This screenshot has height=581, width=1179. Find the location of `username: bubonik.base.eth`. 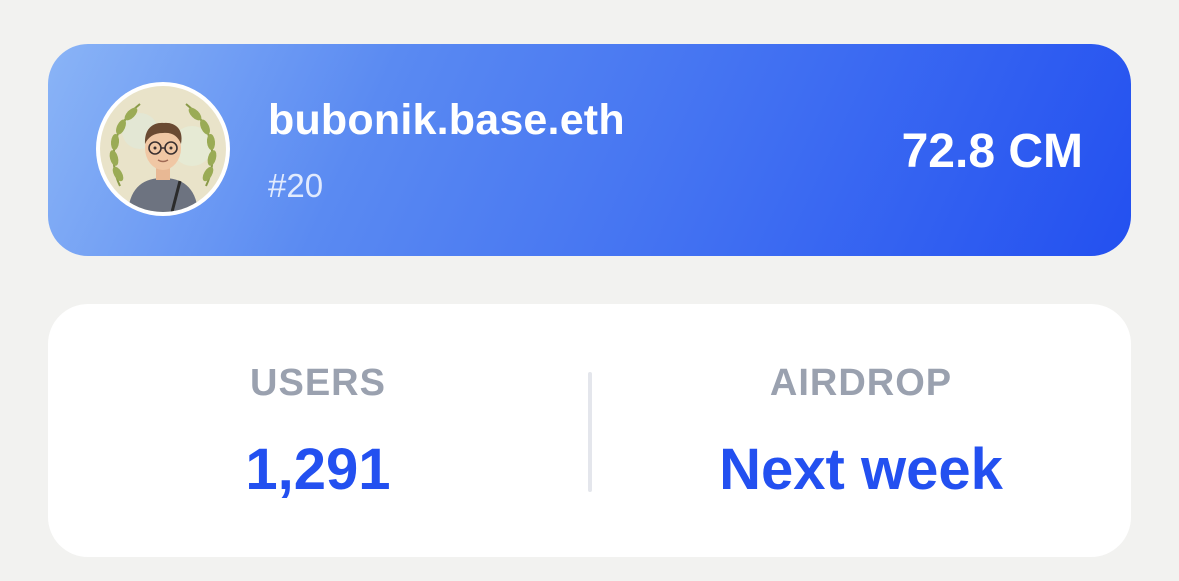

username: bubonik.base.eth is located at coordinates (446, 120).